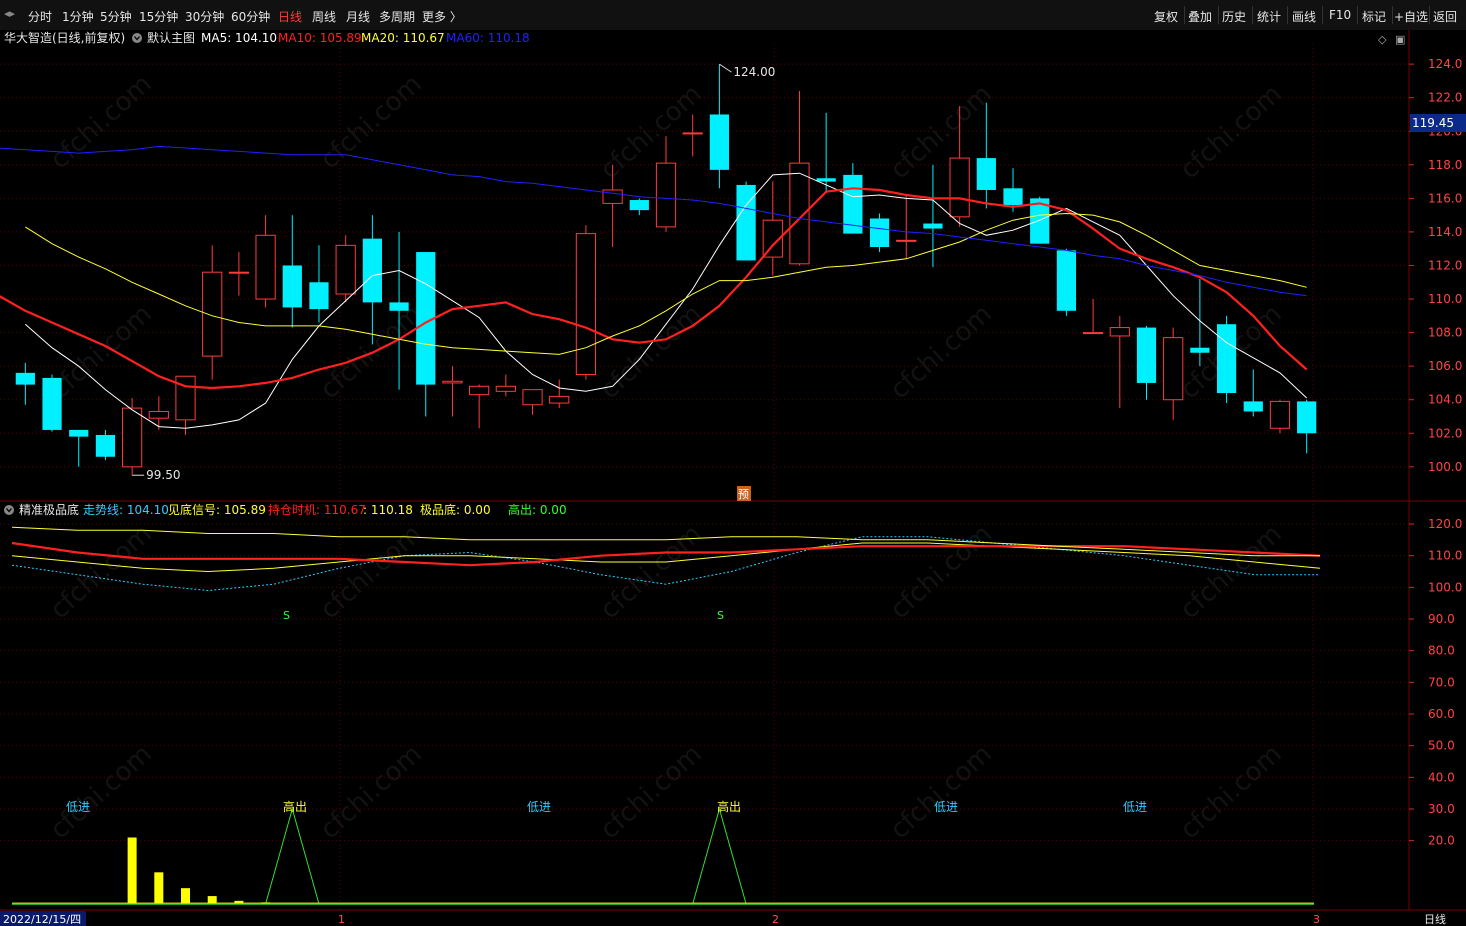  I want to click on forecast-badge-label: 预, so click(743, 494).